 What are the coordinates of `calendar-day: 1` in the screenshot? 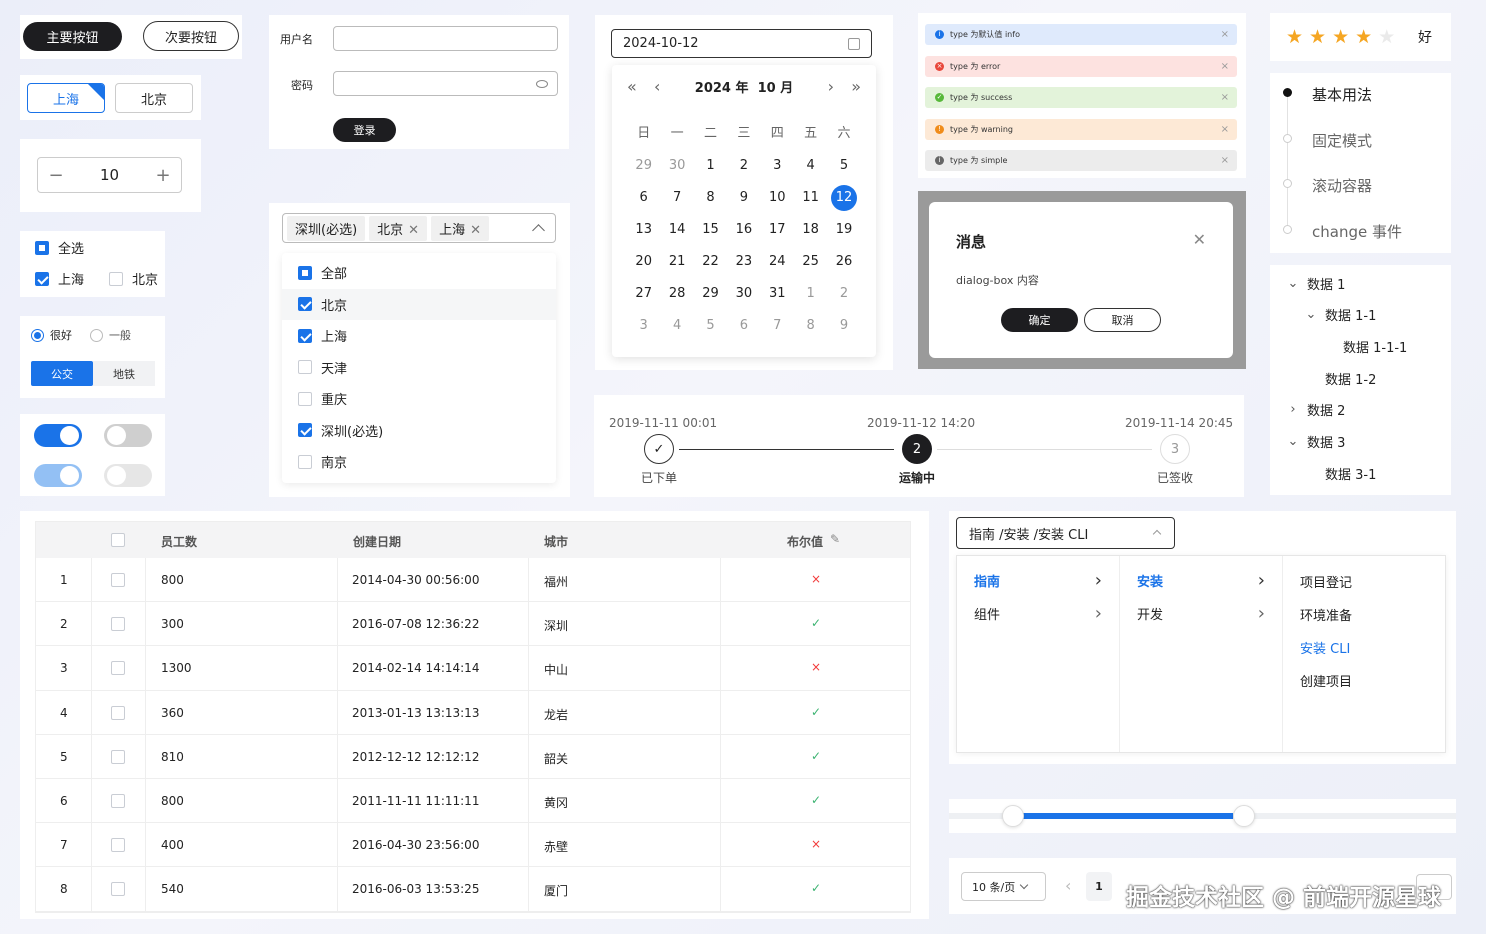 It's located at (710, 166).